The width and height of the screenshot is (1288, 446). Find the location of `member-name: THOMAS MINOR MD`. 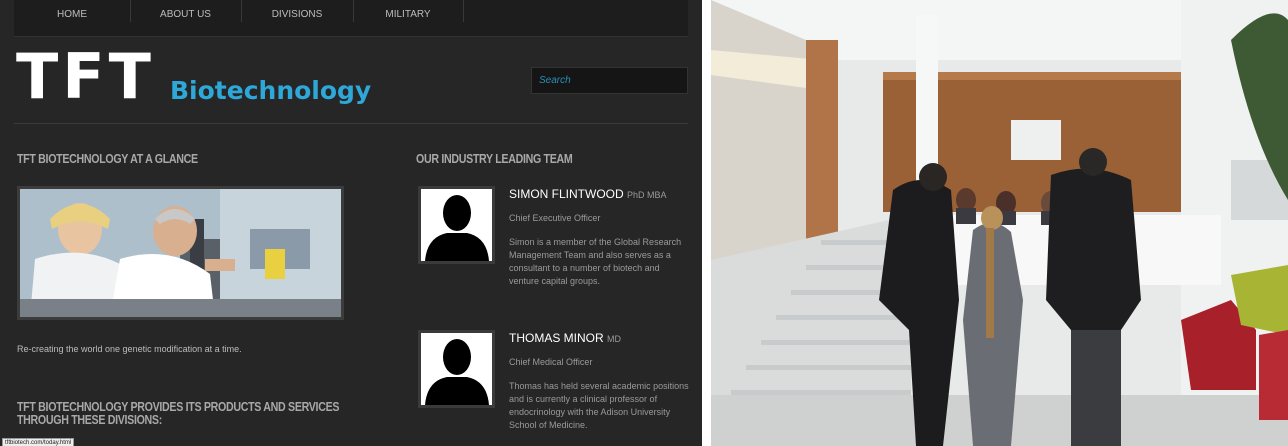

member-name: THOMAS MINOR MD is located at coordinates (565, 338).